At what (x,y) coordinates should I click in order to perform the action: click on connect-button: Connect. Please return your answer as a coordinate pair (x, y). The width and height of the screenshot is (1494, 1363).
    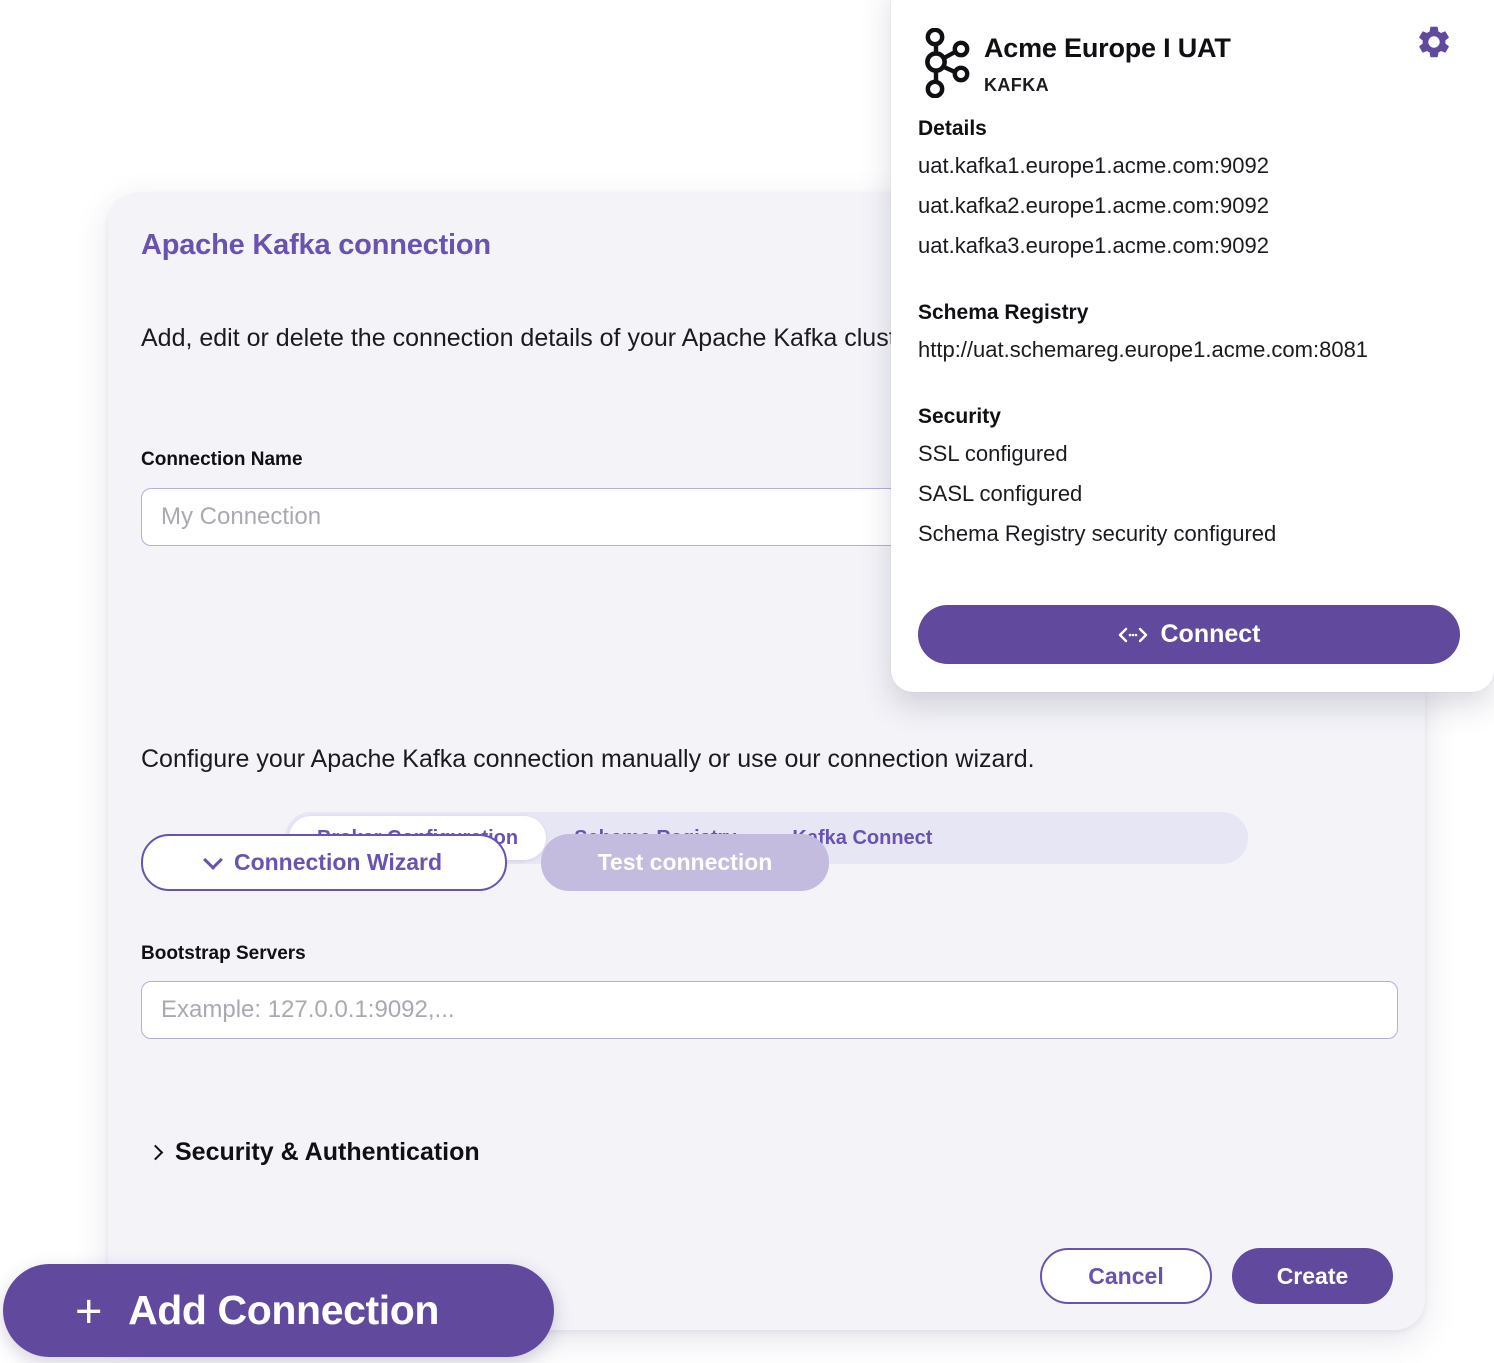
    Looking at the image, I should click on (1189, 634).